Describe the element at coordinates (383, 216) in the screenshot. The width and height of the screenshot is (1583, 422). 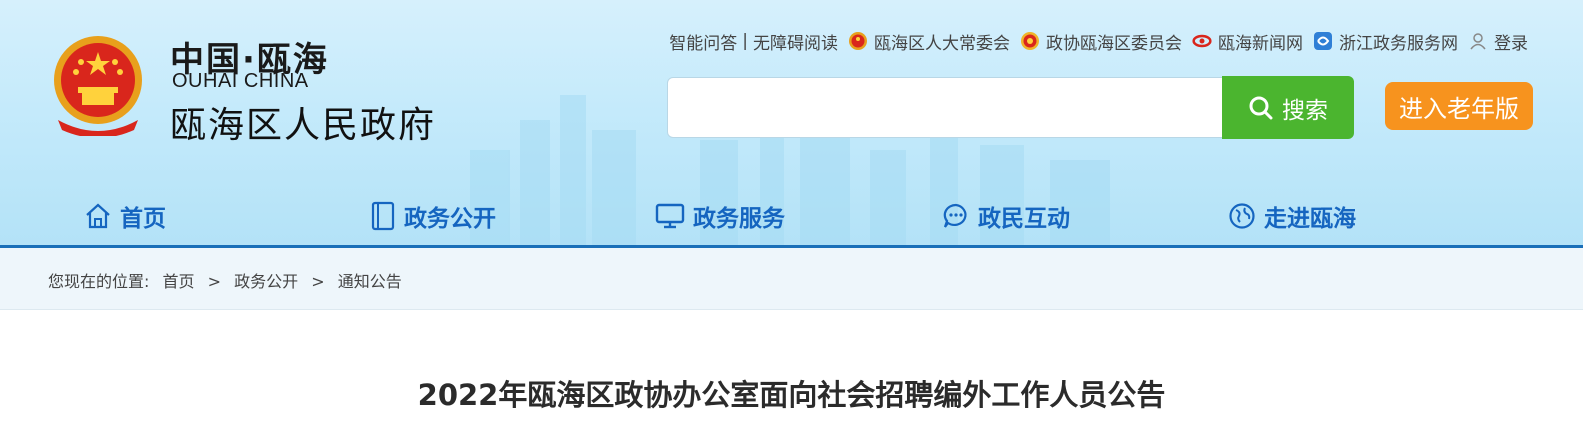
I see `document-icon` at that location.